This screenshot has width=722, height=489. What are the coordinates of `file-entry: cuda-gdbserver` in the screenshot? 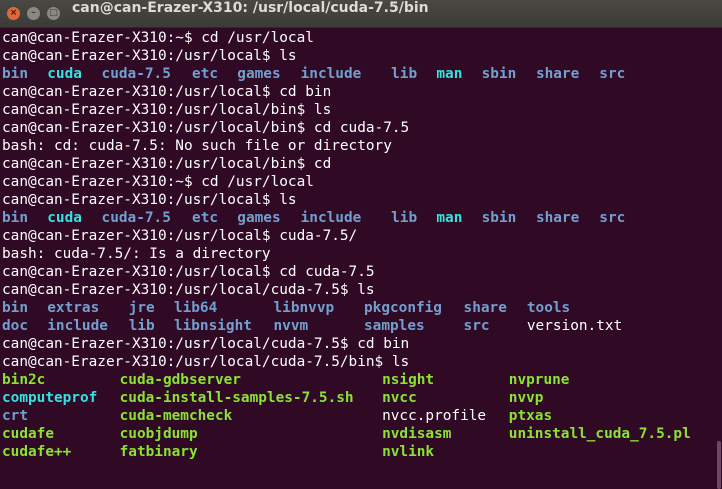 It's located at (180, 380).